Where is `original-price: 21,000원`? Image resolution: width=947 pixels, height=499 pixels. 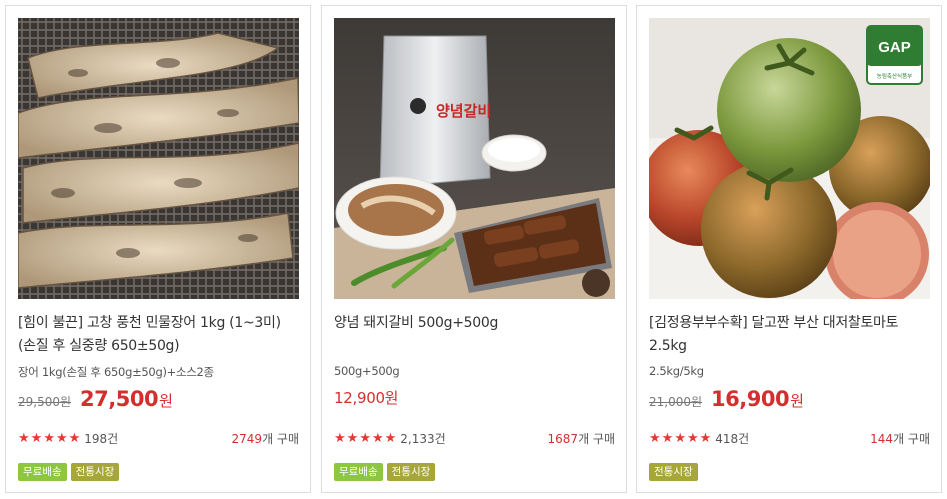
original-price: 21,000원 is located at coordinates (676, 402).